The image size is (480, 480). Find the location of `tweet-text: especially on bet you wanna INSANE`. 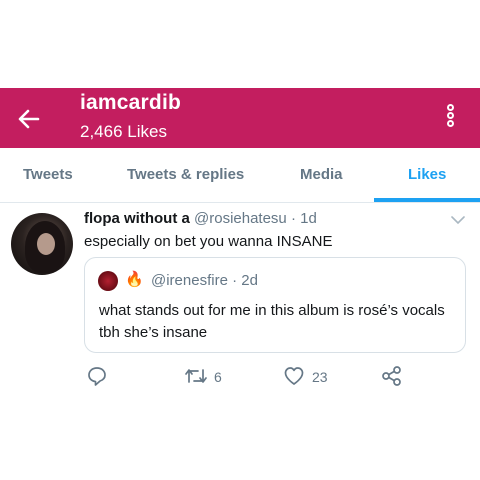

tweet-text: especially on bet you wanna INSANE is located at coordinates (208, 241).